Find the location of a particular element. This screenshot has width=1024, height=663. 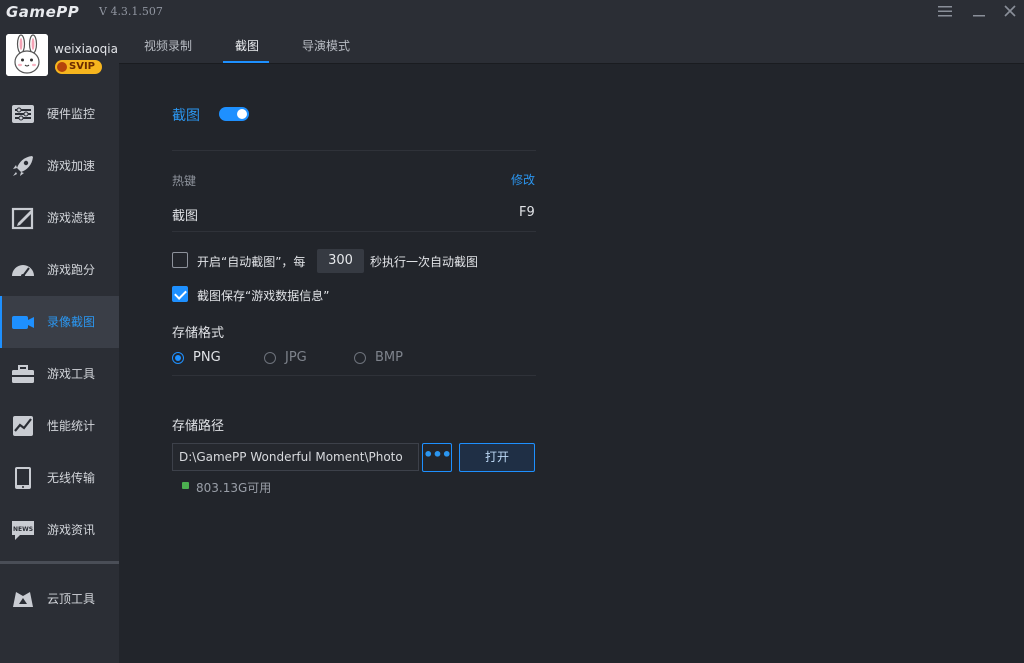

svg-text: NEWS is located at coordinates (23, 529).